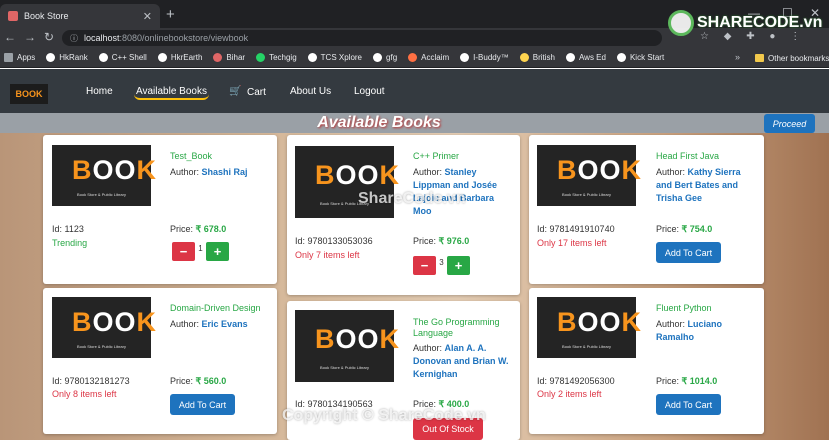  What do you see at coordinates (334, 241) in the screenshot?
I see `book-id: Id: 9780133053036` at bounding box center [334, 241].